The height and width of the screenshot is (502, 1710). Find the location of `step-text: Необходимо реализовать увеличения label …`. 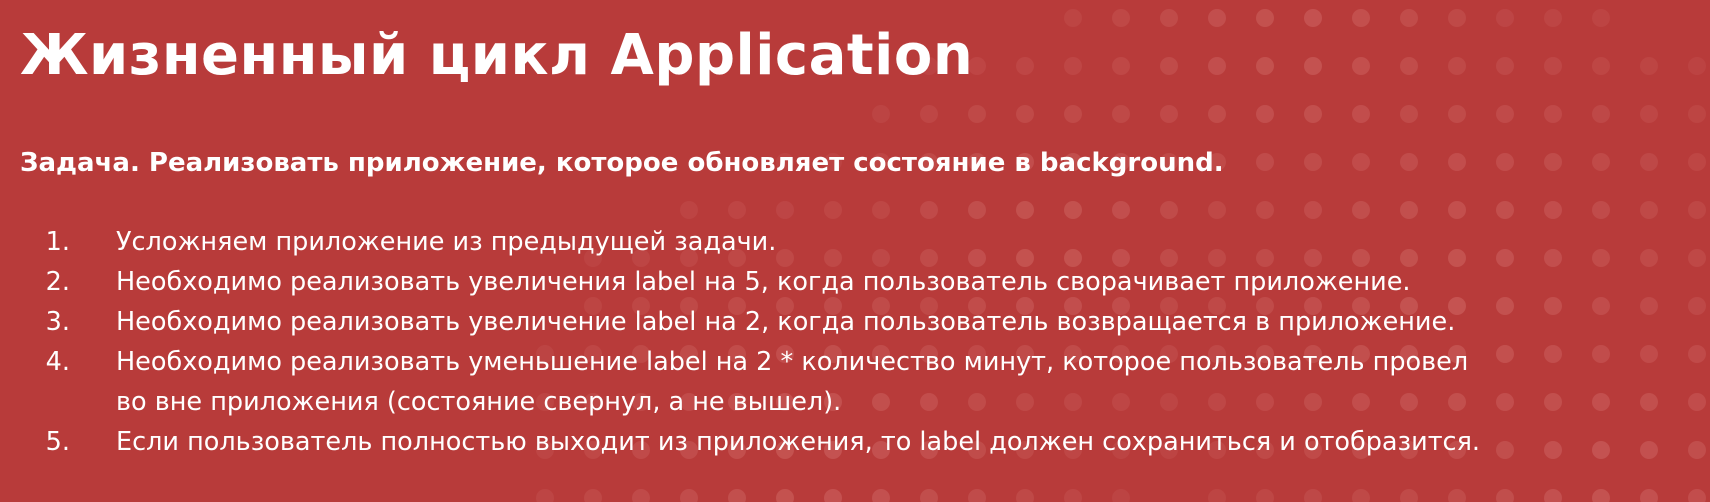

step-text: Необходимо реализовать увеличения label … is located at coordinates (763, 282).